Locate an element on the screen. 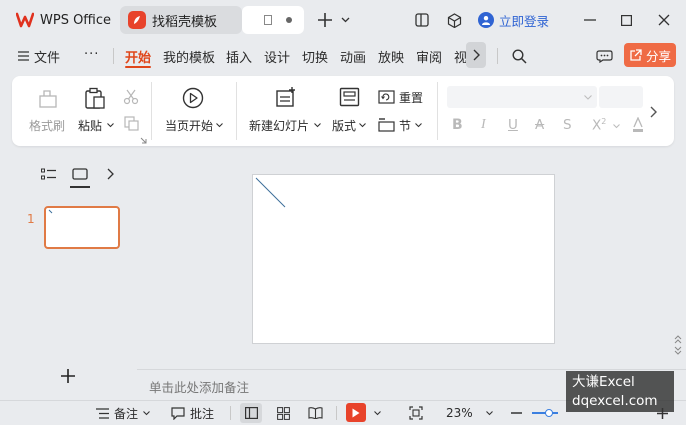  reset-button: 重置 is located at coordinates (403, 97).